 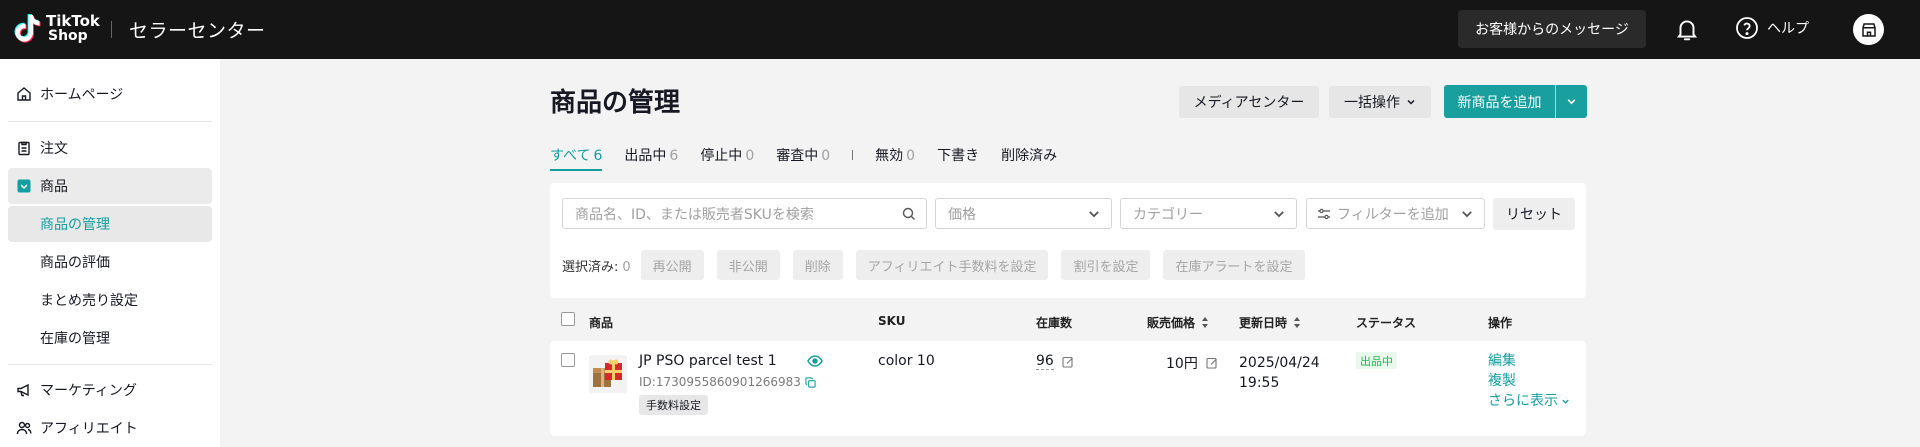 What do you see at coordinates (1552, 29) in the screenshot?
I see `customer-messages-button: お客様からのメッセージ` at bounding box center [1552, 29].